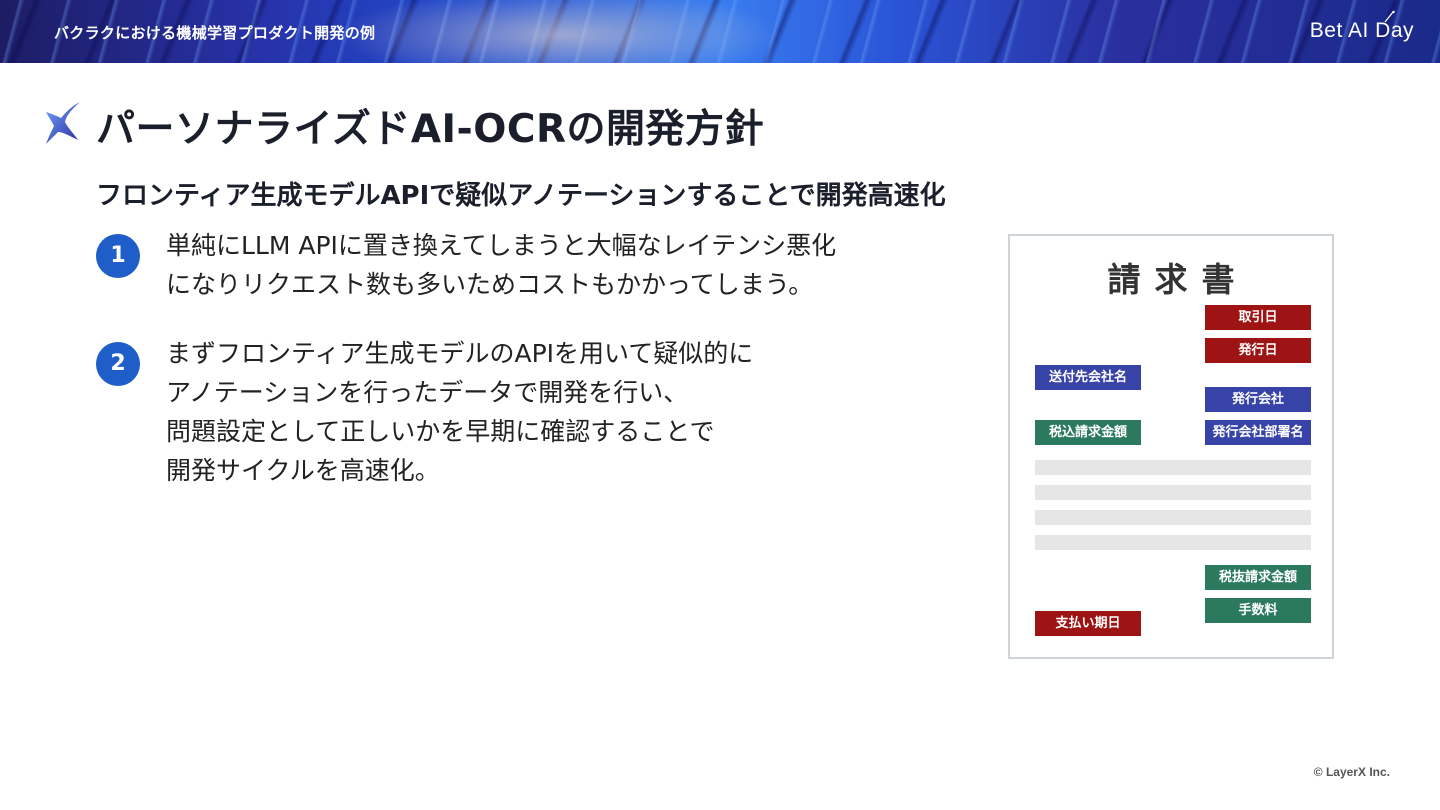 This screenshot has width=1440, height=810. I want to click on point-line: 単純にLLM APIに置き換えてしまうと大幅なレイテンシ悪化, so click(501, 245).